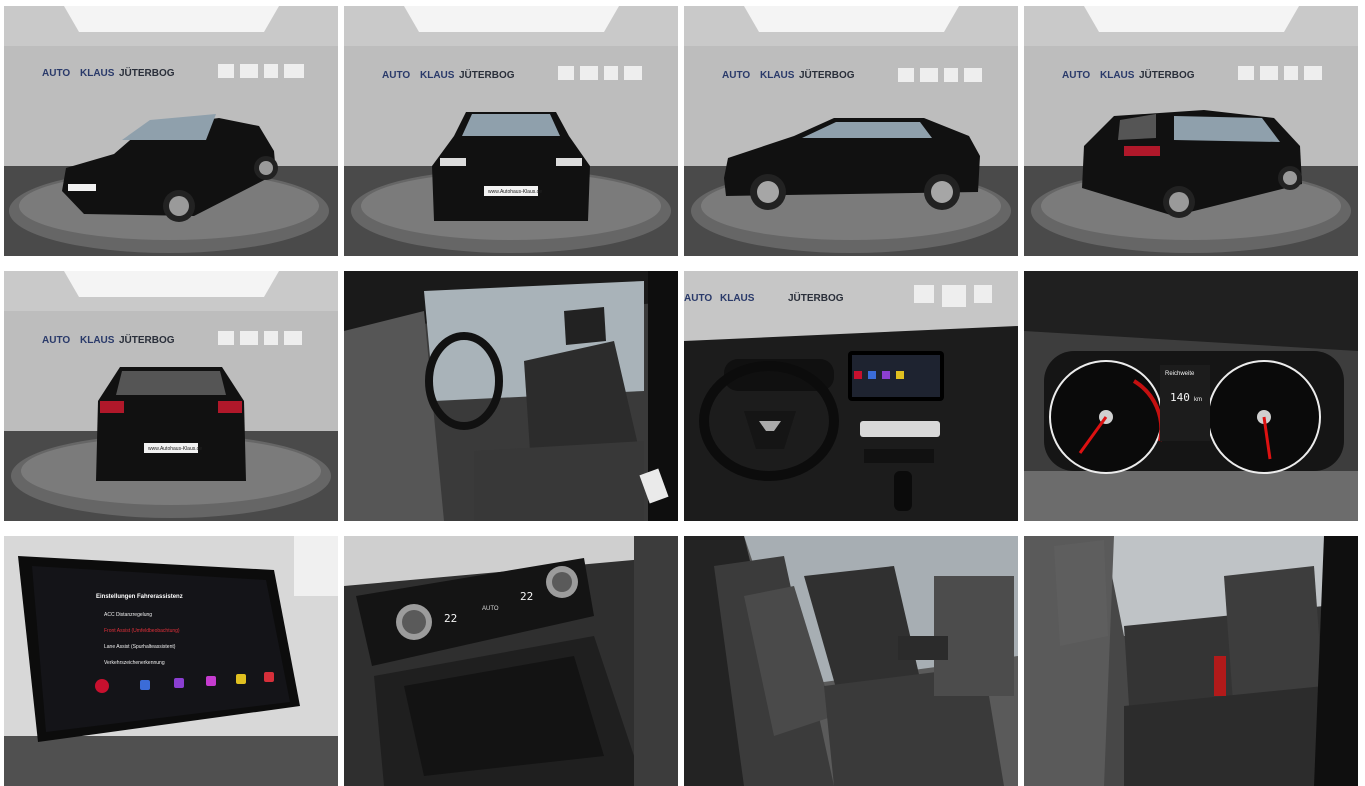  Describe the element at coordinates (511, 661) in the screenshot. I see `photo-climate-control: 22 AUTO 22` at that location.